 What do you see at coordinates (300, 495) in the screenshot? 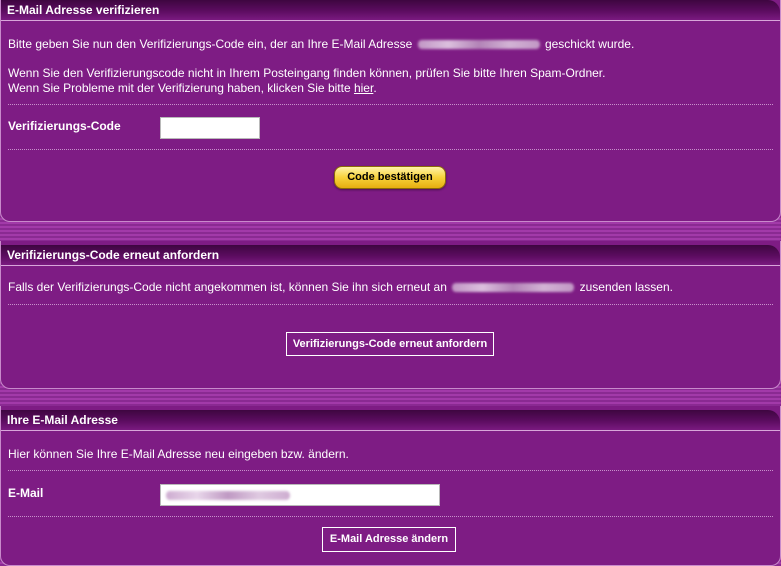
I see `email-input` at bounding box center [300, 495].